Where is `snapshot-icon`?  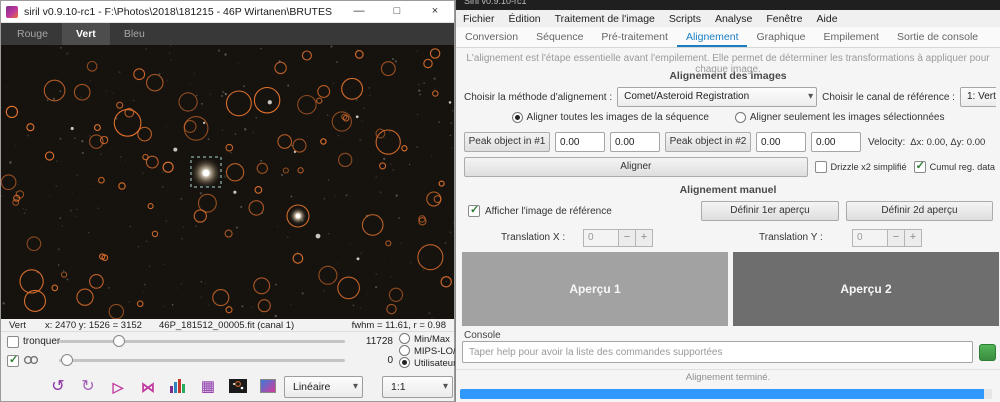 snapshot-icon is located at coordinates (238, 387).